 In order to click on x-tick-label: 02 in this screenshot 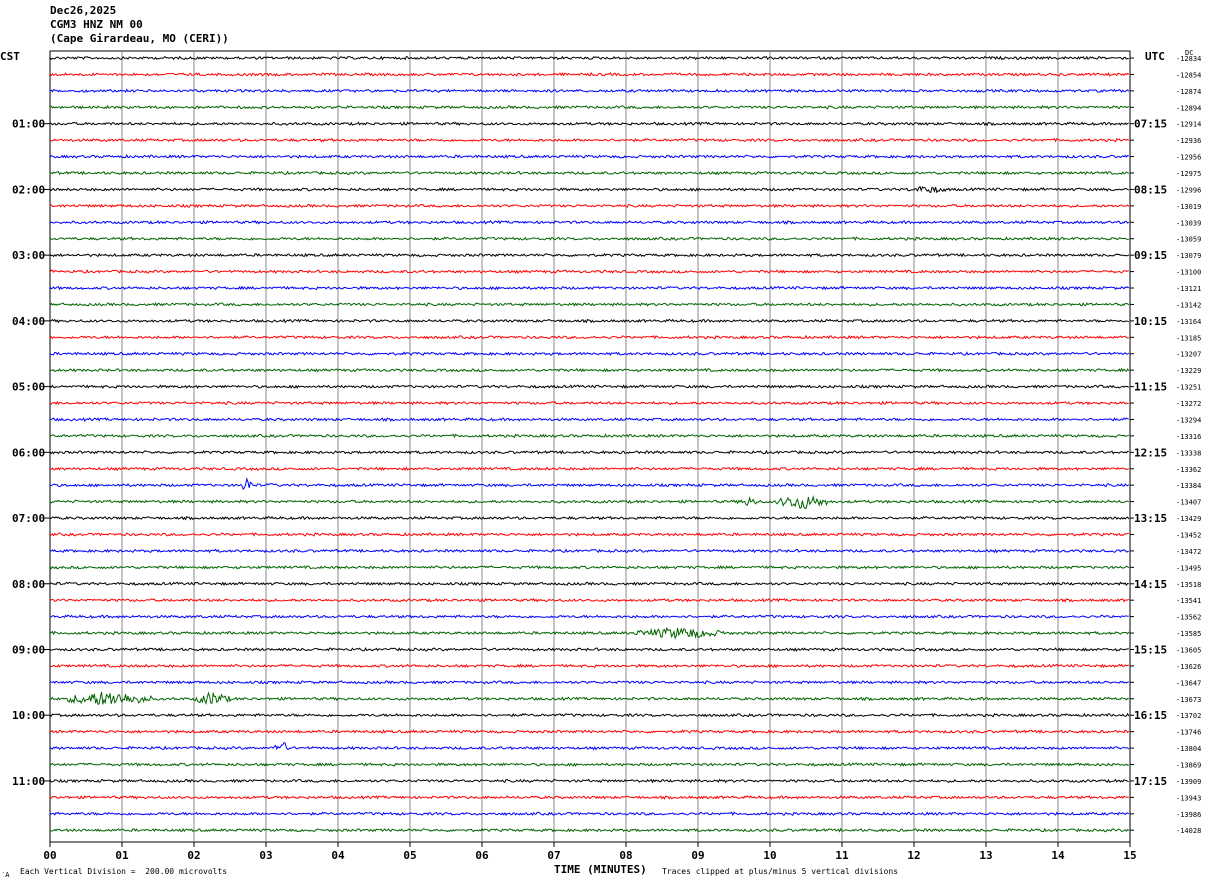, I will do `click(193, 855)`.